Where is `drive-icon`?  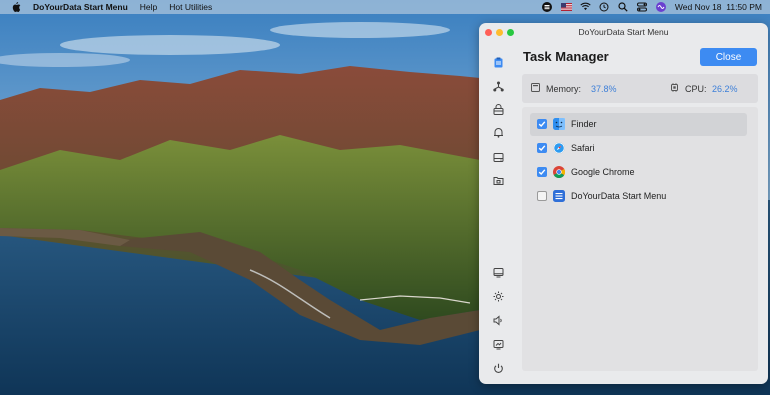 drive-icon is located at coordinates (498, 157).